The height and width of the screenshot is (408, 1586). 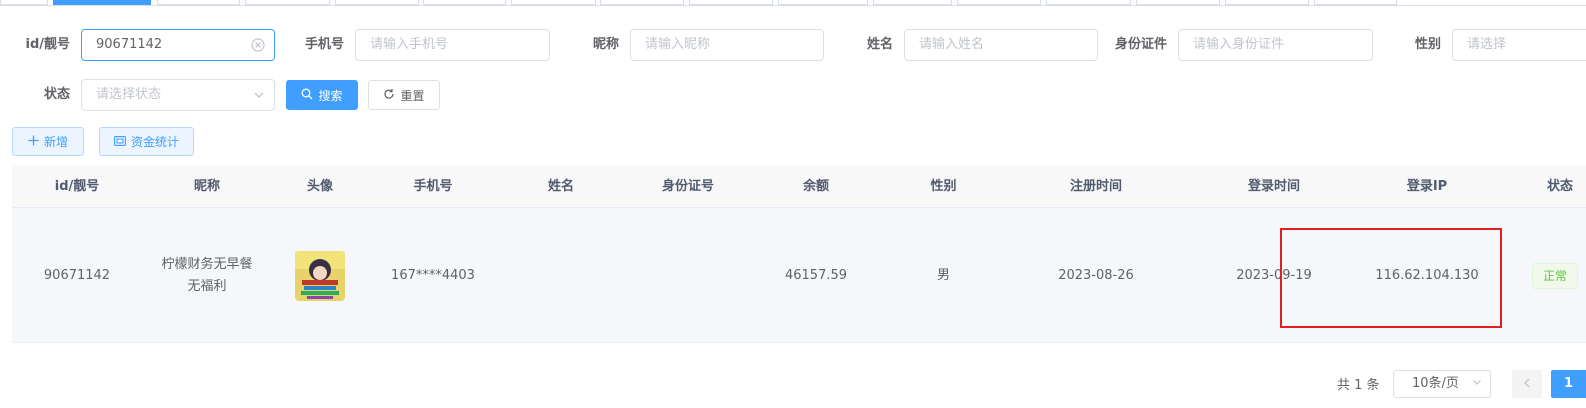 I want to click on cell-avatar, so click(x=320, y=275).